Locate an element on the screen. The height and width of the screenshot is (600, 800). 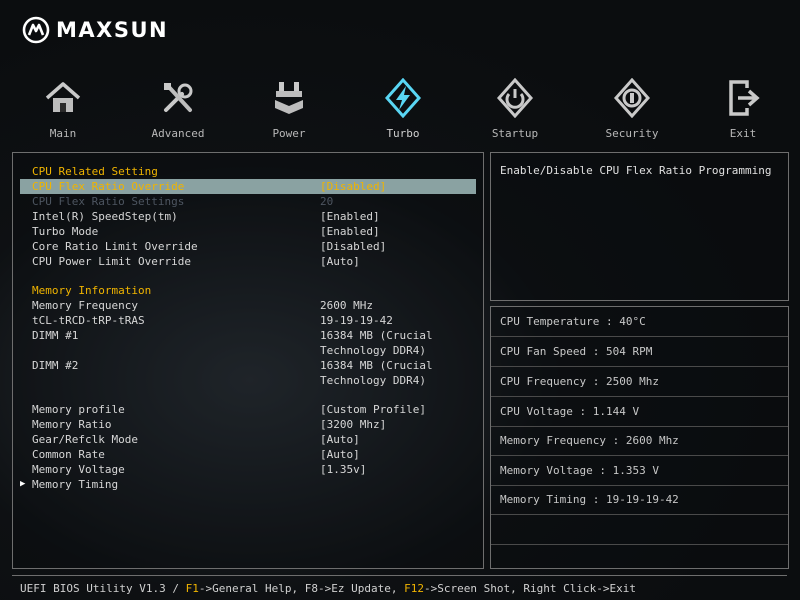
status-cpu-frequency: CPU Frequency : 2500 Mhz is located at coordinates (639, 382).